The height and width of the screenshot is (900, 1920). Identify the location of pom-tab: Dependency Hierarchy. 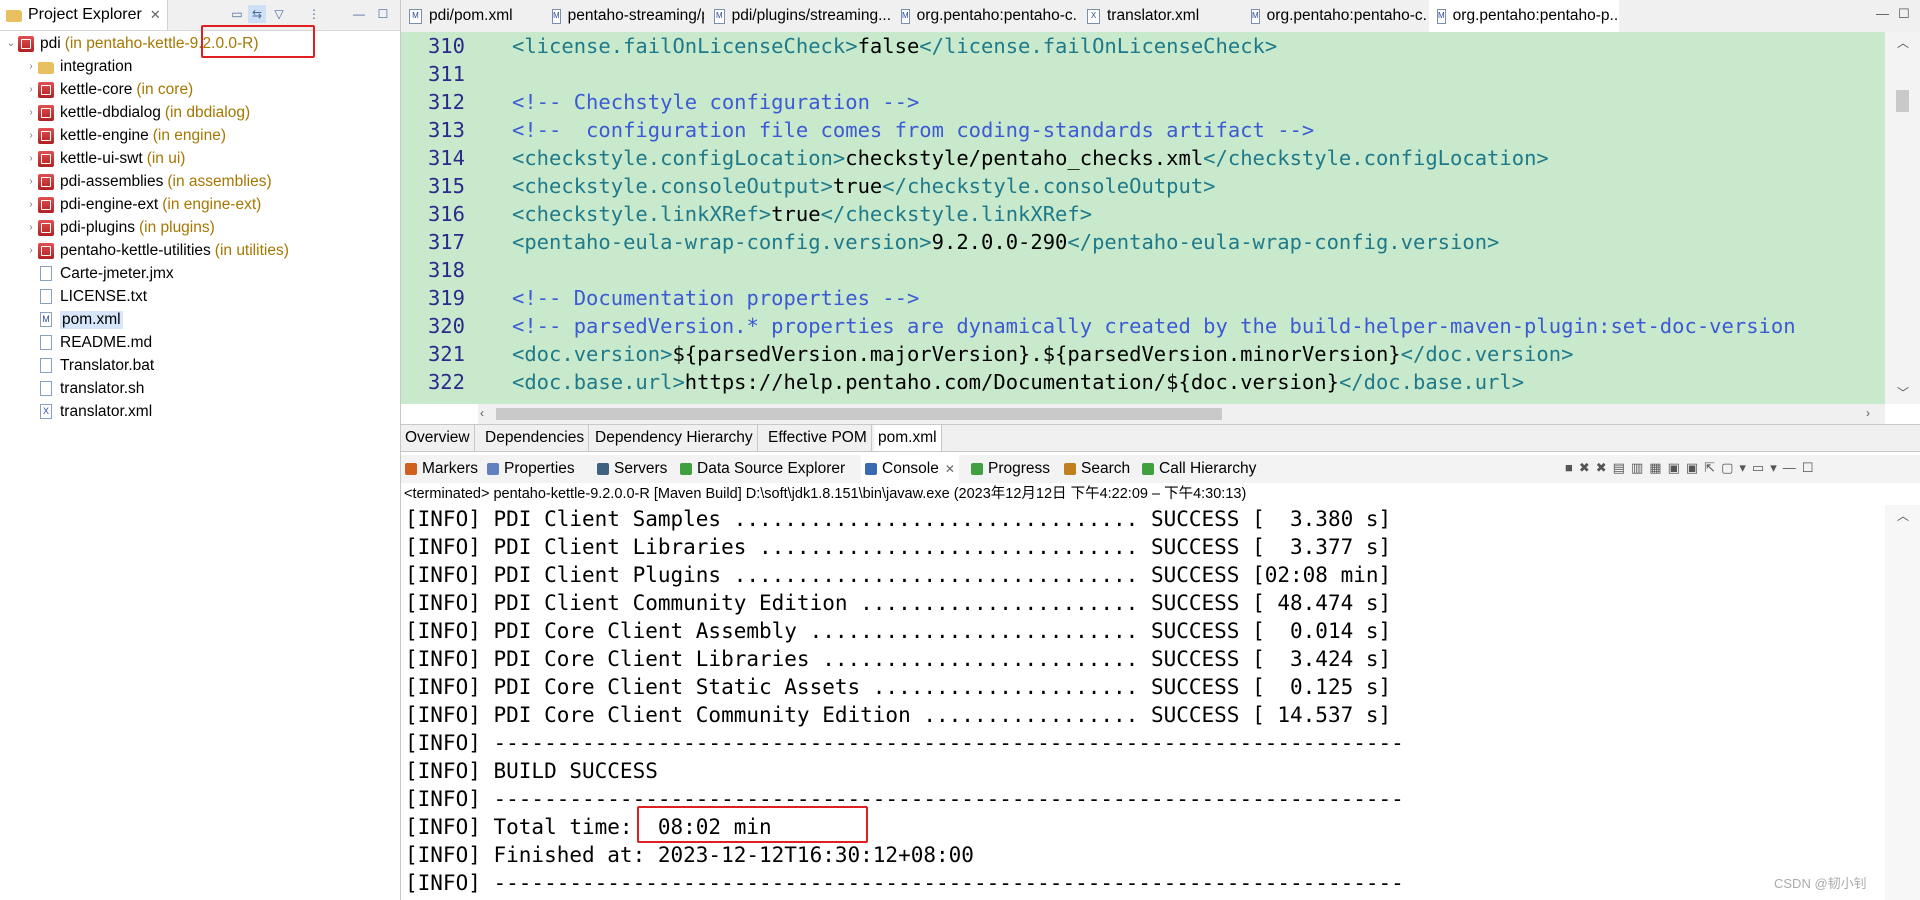
(674, 438).